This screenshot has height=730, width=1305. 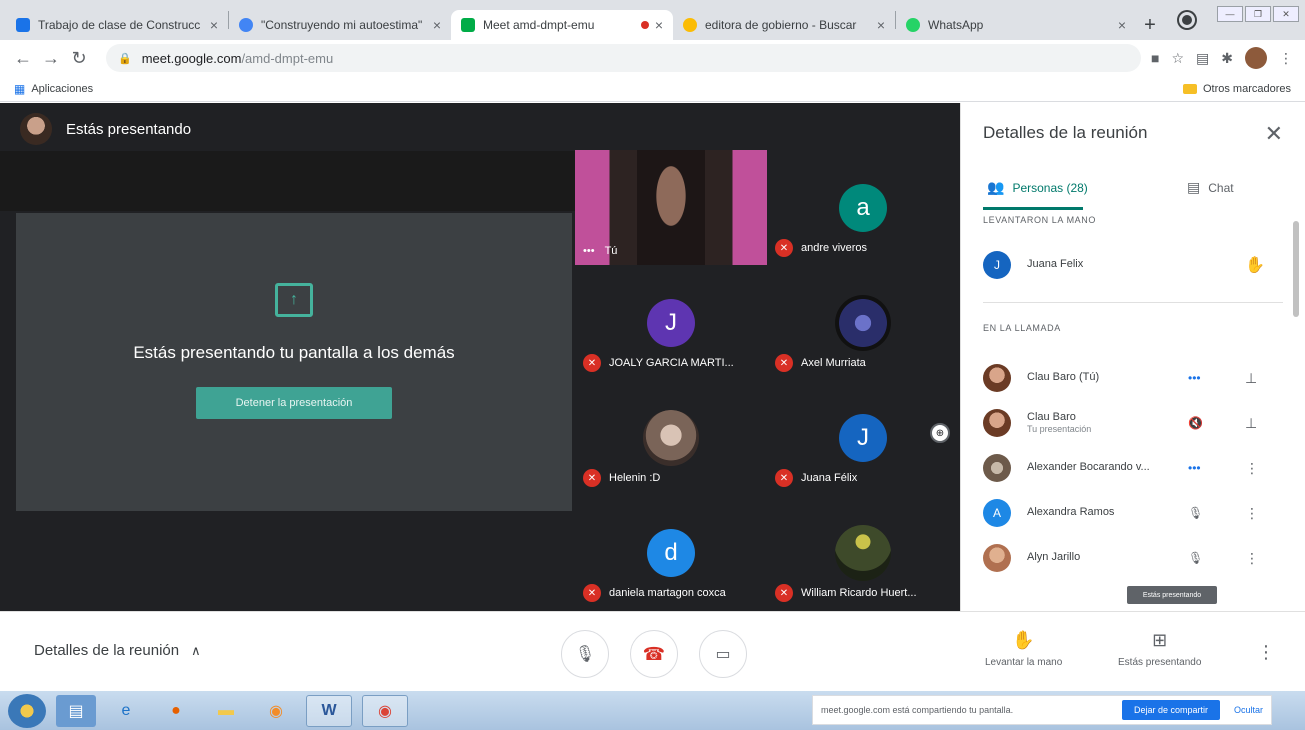 I want to click on tab-chat: ▤ Chat, so click(x=1210, y=187).